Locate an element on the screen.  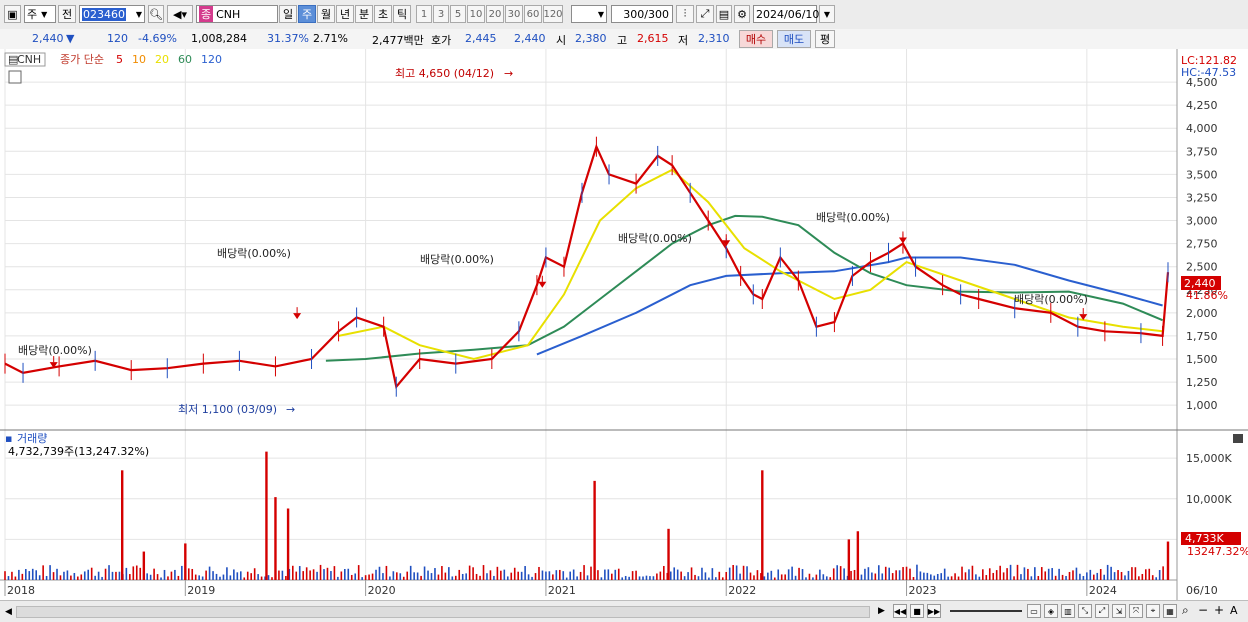
scroll-left-icon: ◀ is located at coordinates (8, 612).